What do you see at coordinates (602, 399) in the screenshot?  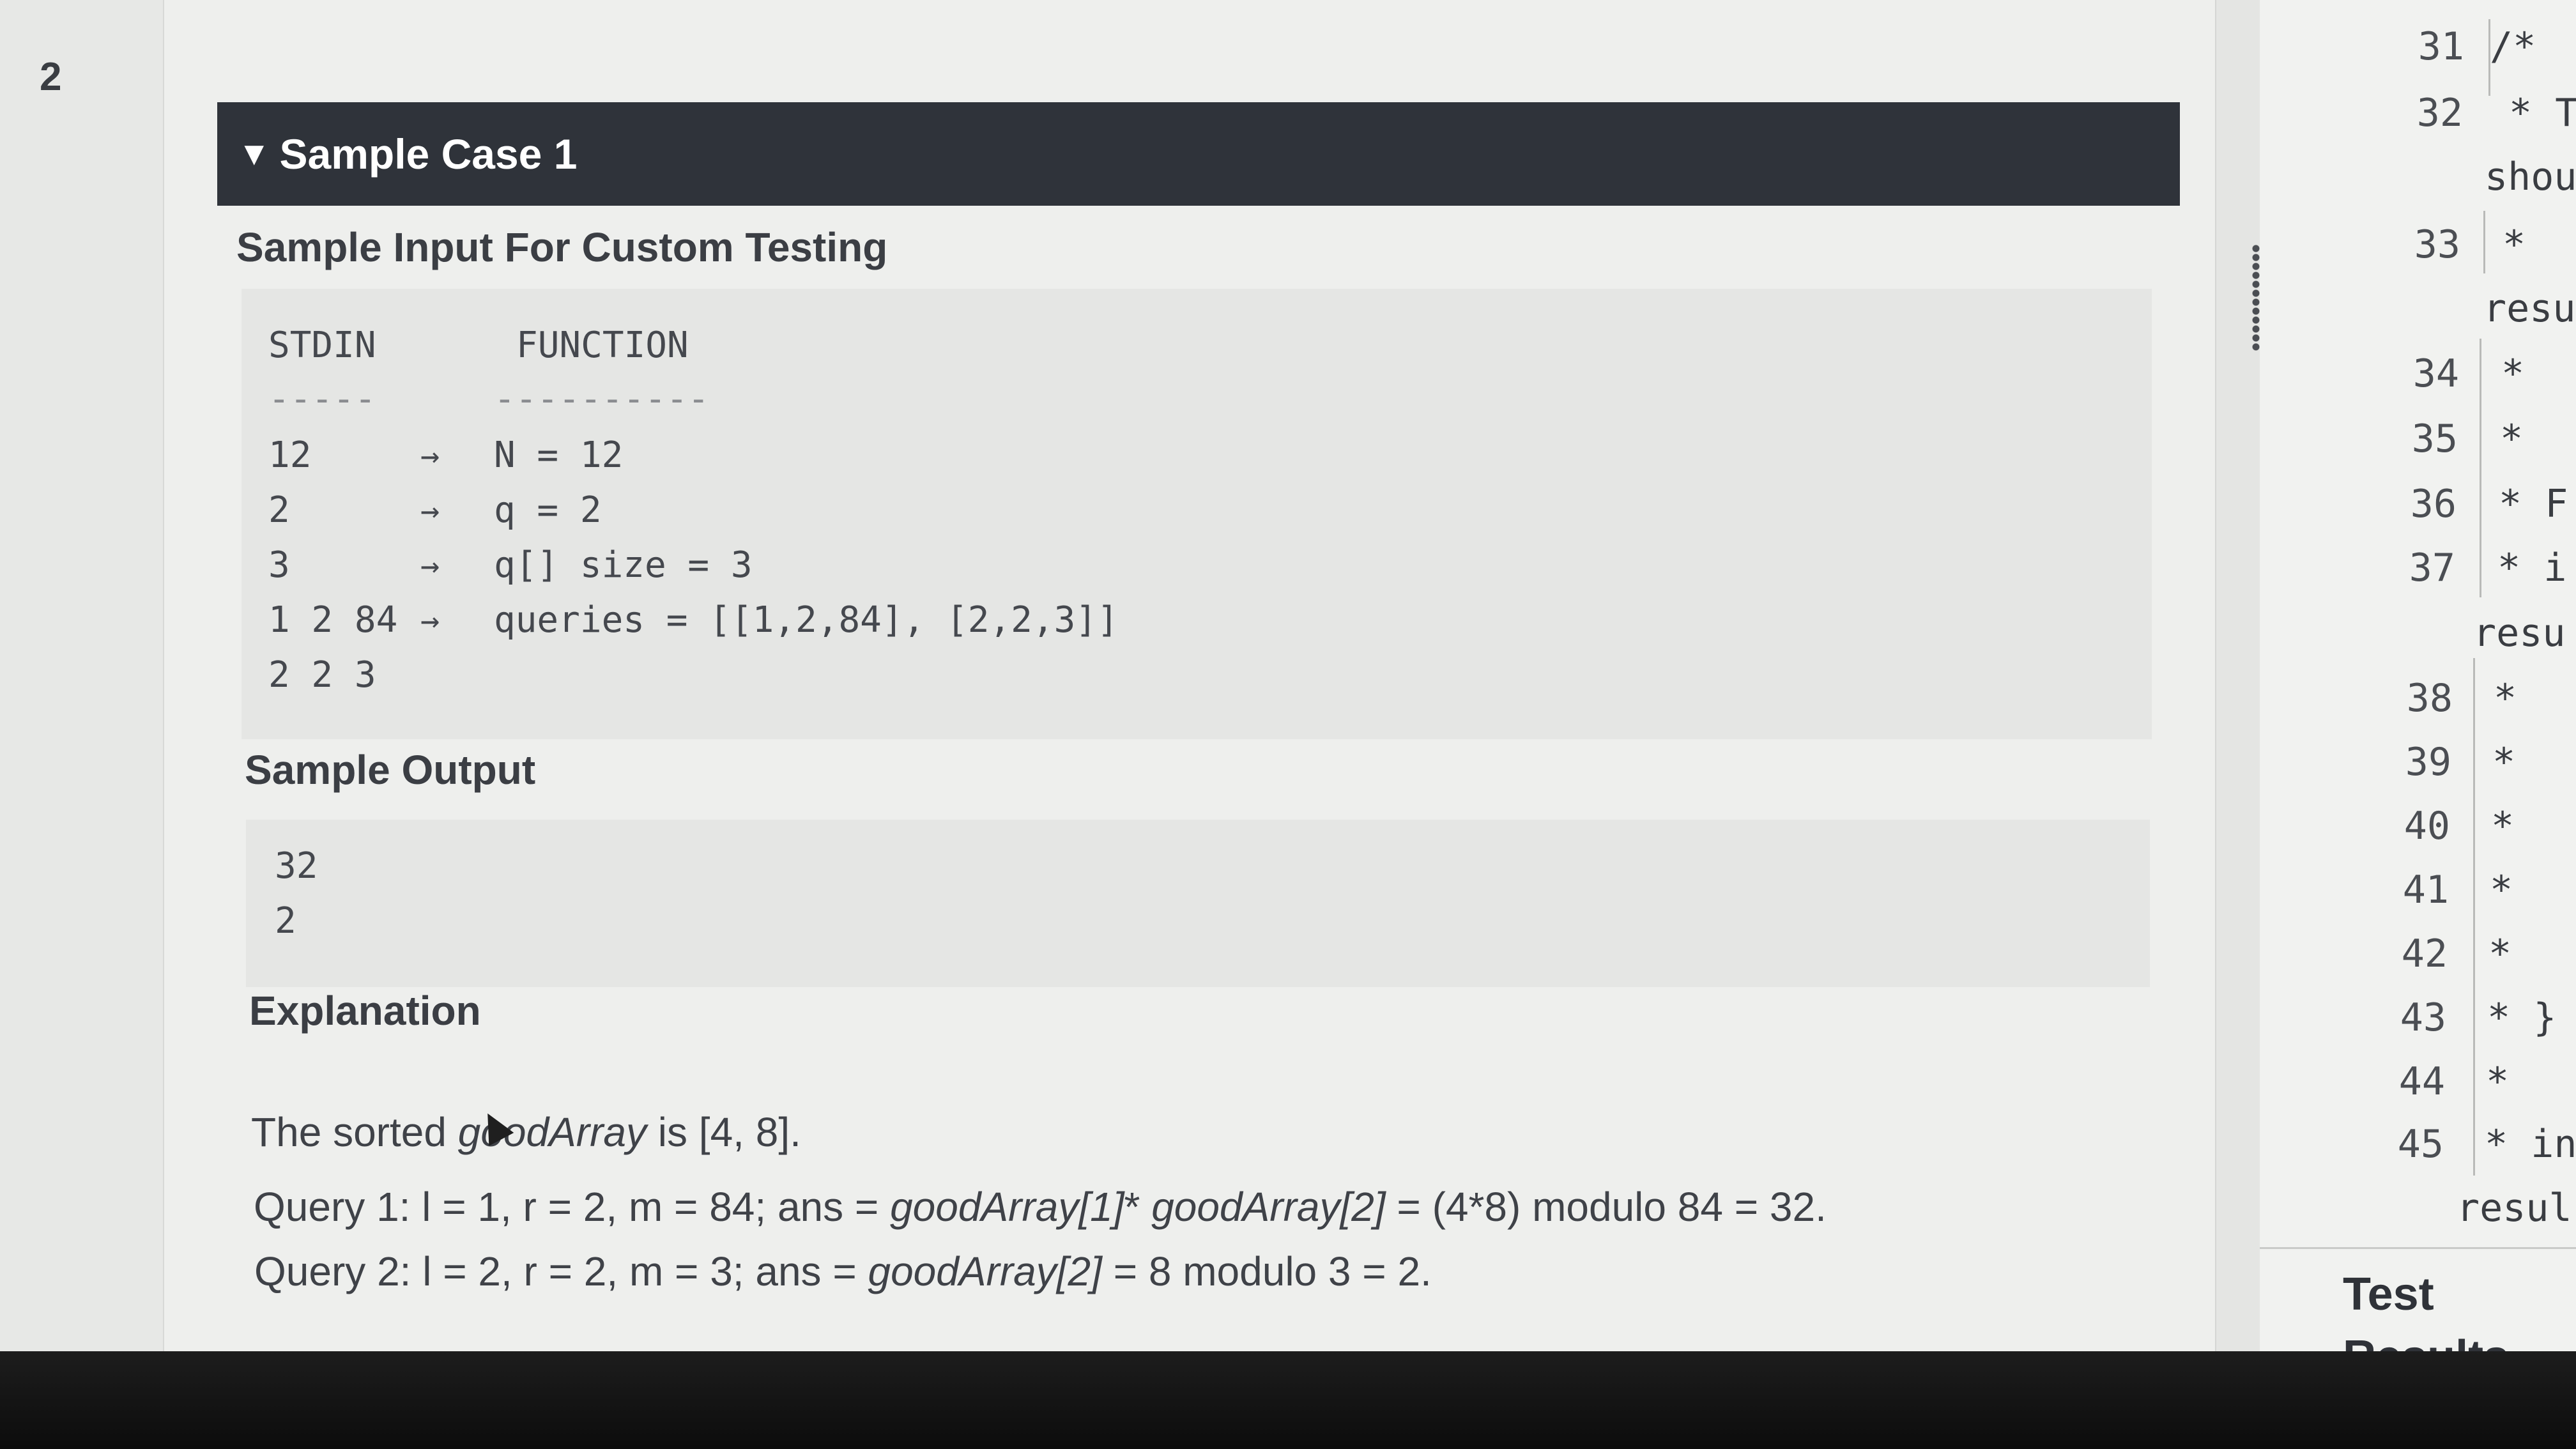 I see `rule-function: ----------` at bounding box center [602, 399].